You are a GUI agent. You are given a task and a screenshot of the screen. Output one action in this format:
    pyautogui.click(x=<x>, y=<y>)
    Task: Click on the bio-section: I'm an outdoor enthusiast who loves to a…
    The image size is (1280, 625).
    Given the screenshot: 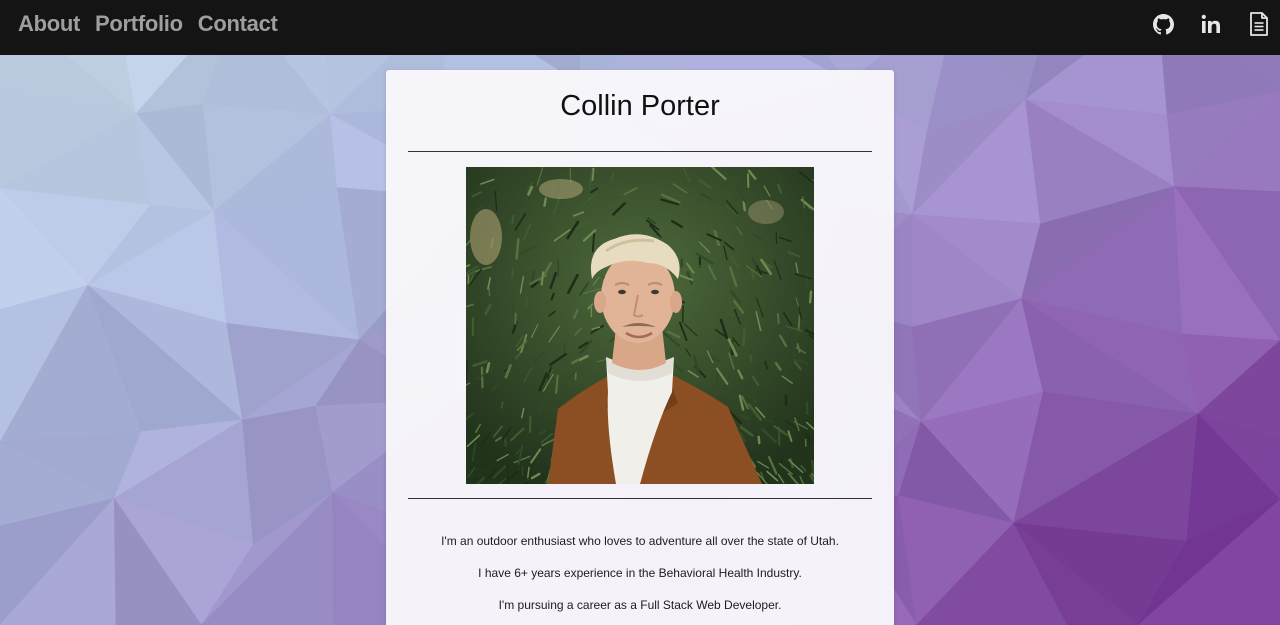 What is the action you would take?
    pyautogui.click(x=640, y=579)
    